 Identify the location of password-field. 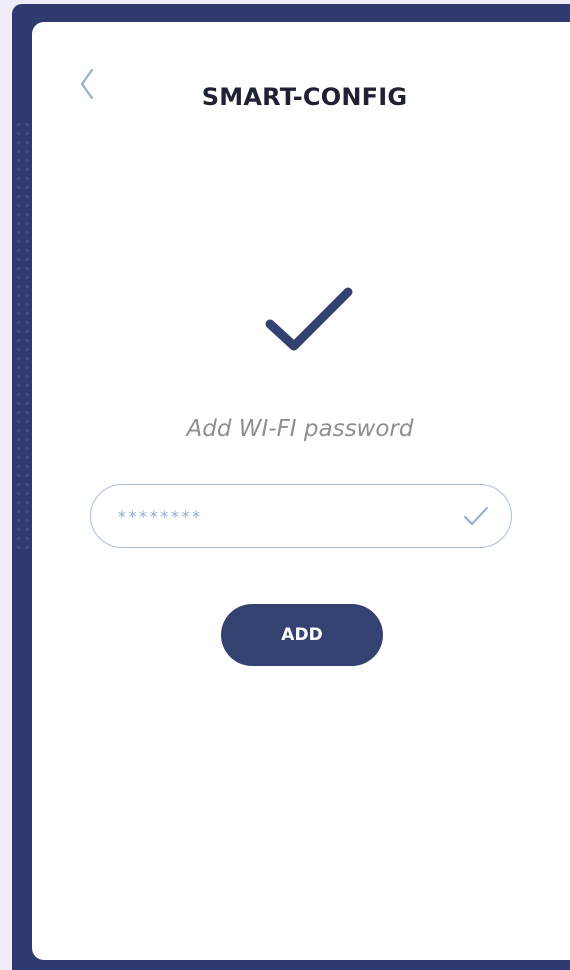
(301, 516).